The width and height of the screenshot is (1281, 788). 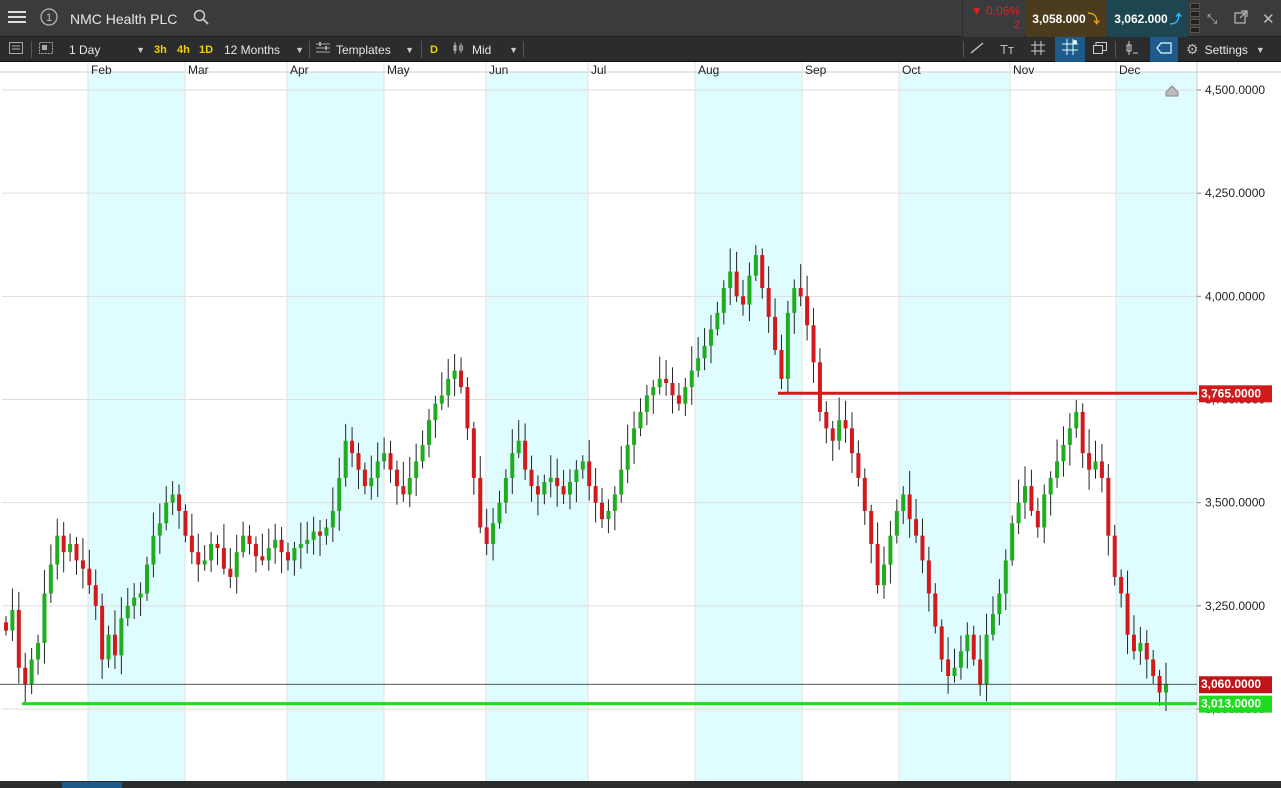 What do you see at coordinates (123, 18) in the screenshot?
I see `instrument-title: NMC Health PLC` at bounding box center [123, 18].